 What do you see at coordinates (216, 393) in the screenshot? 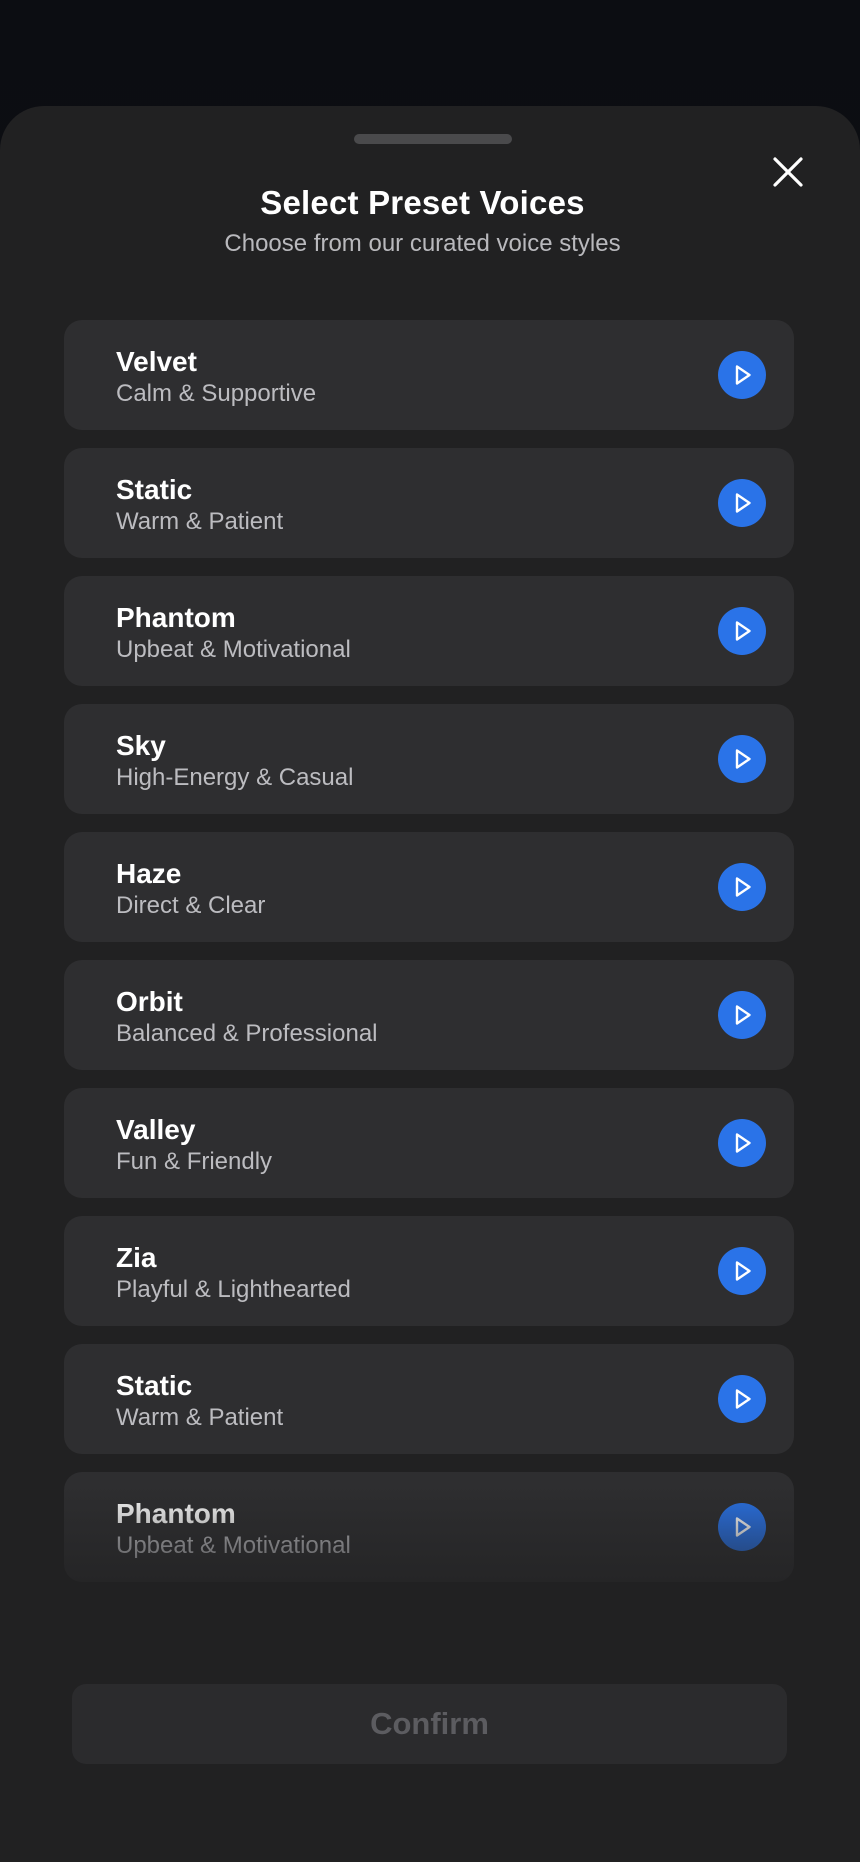
I see `voice-description: Calm & Supportive` at bounding box center [216, 393].